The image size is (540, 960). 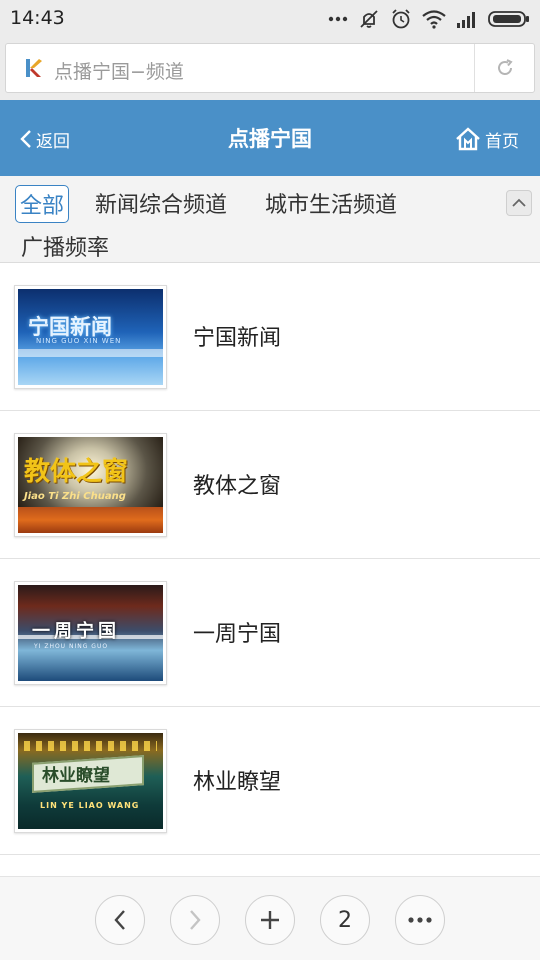 I want to click on battery-icon, so click(x=508, y=19).